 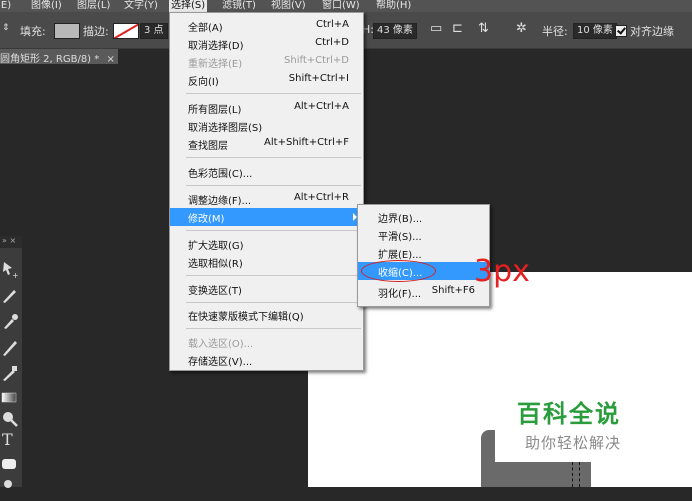 What do you see at coordinates (395, 31) in the screenshot?
I see `corner-size-input: 43 像素` at bounding box center [395, 31].